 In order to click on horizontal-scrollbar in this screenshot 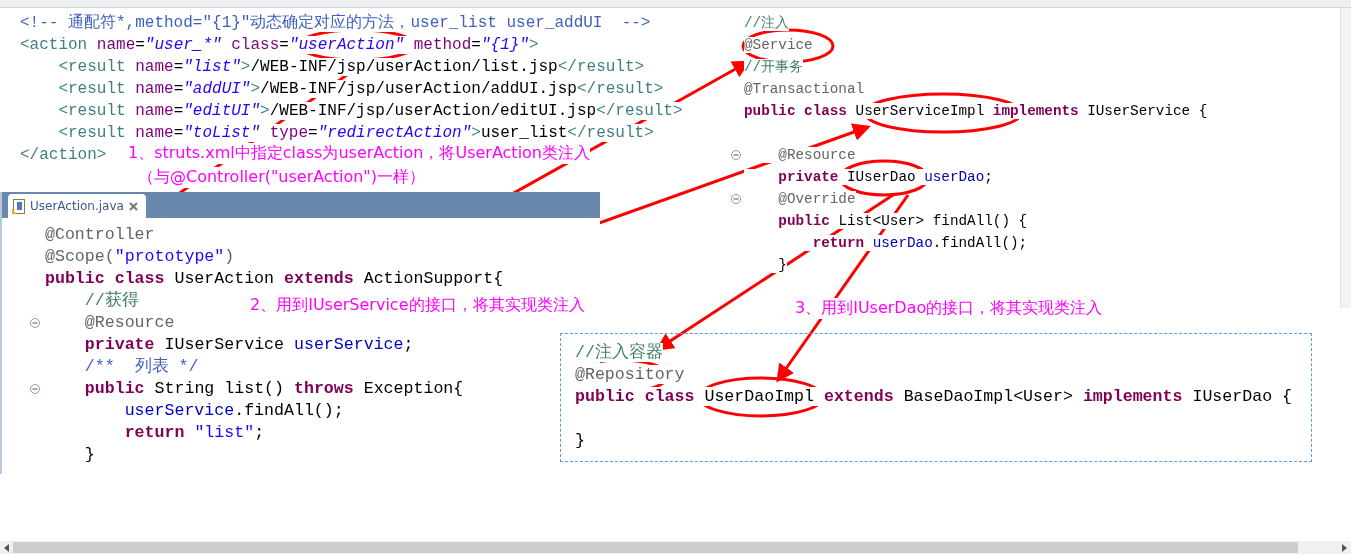, I will do `click(675, 547)`.